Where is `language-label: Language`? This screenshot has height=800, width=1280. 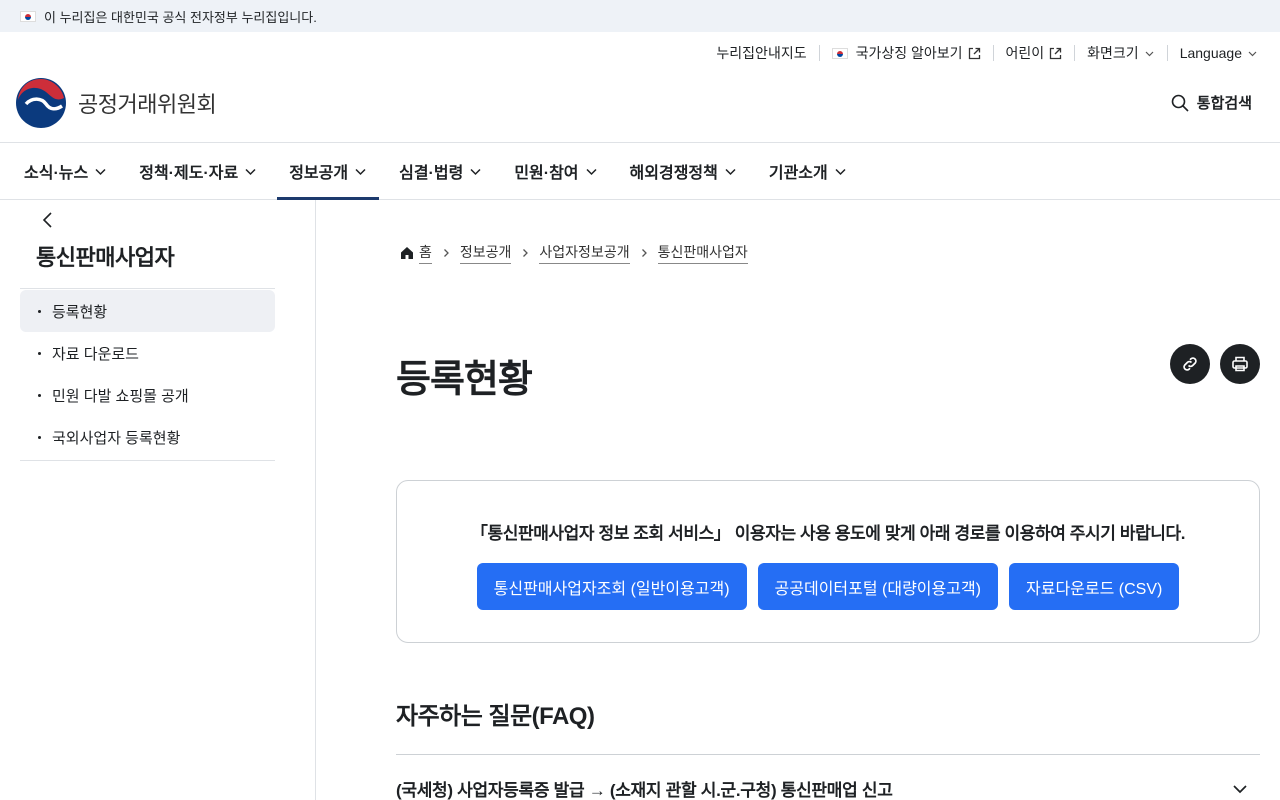 language-label: Language is located at coordinates (1210, 53).